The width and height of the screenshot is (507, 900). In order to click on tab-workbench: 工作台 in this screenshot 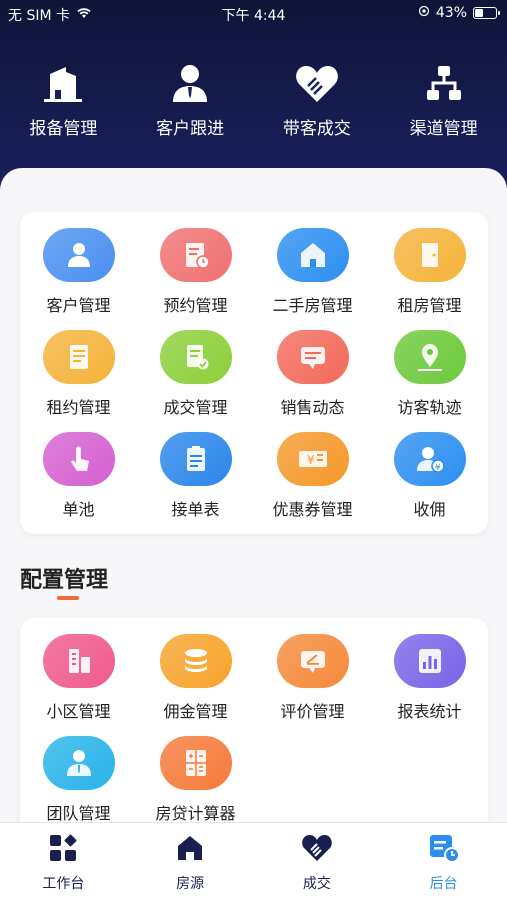, I will do `click(63, 861)`.